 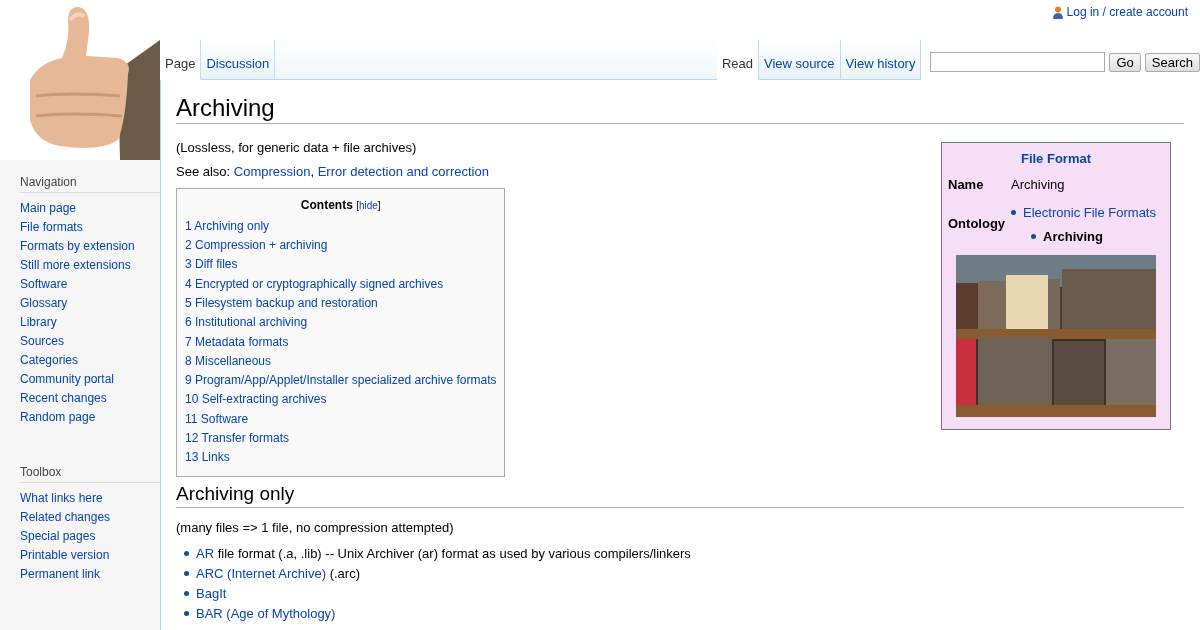 I want to click on login-link: Log in / create account, so click(x=1127, y=12).